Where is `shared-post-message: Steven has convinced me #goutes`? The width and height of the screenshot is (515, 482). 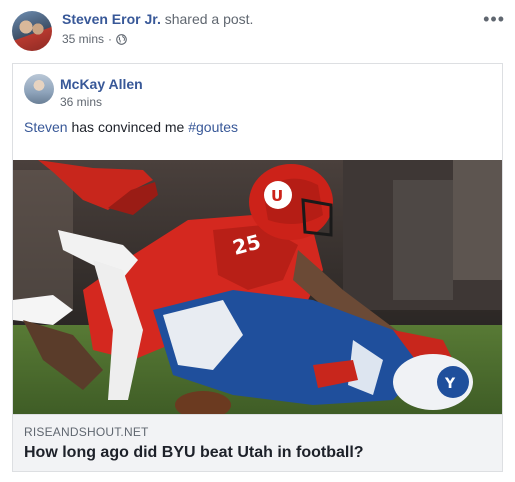
shared-post-message: Steven has convinced me #goutes is located at coordinates (131, 127).